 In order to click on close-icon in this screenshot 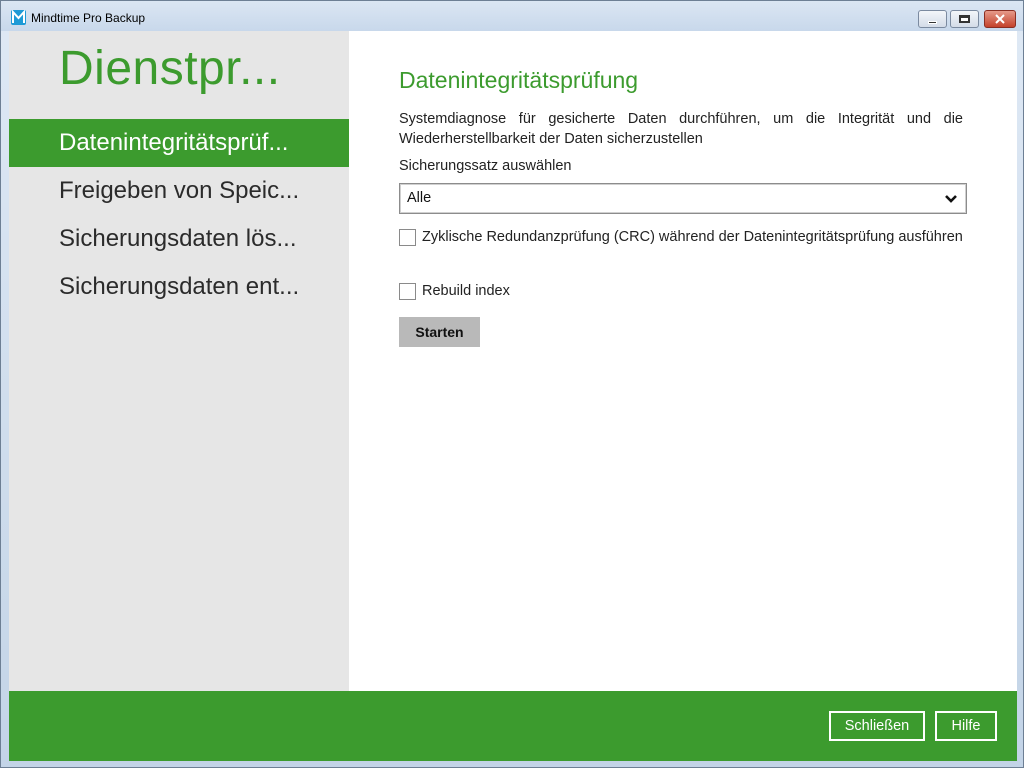, I will do `click(1000, 19)`.